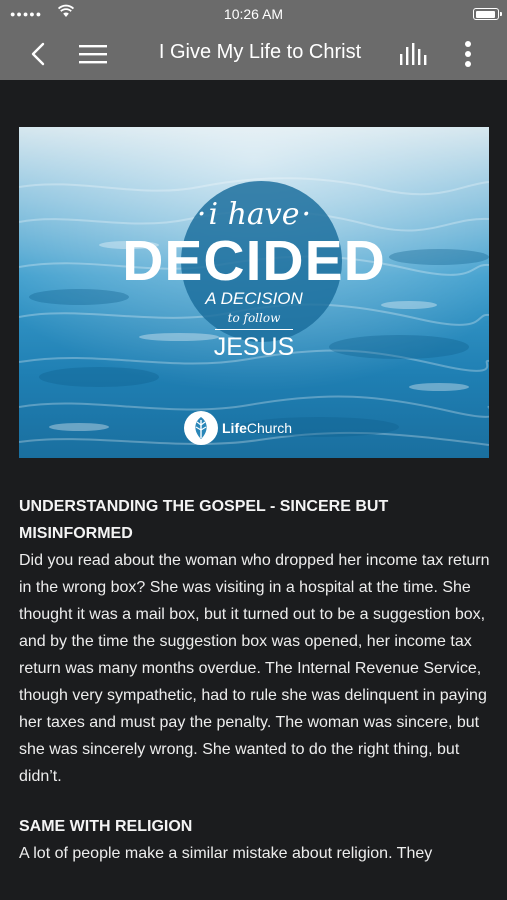  I want to click on back-button, so click(38, 54).